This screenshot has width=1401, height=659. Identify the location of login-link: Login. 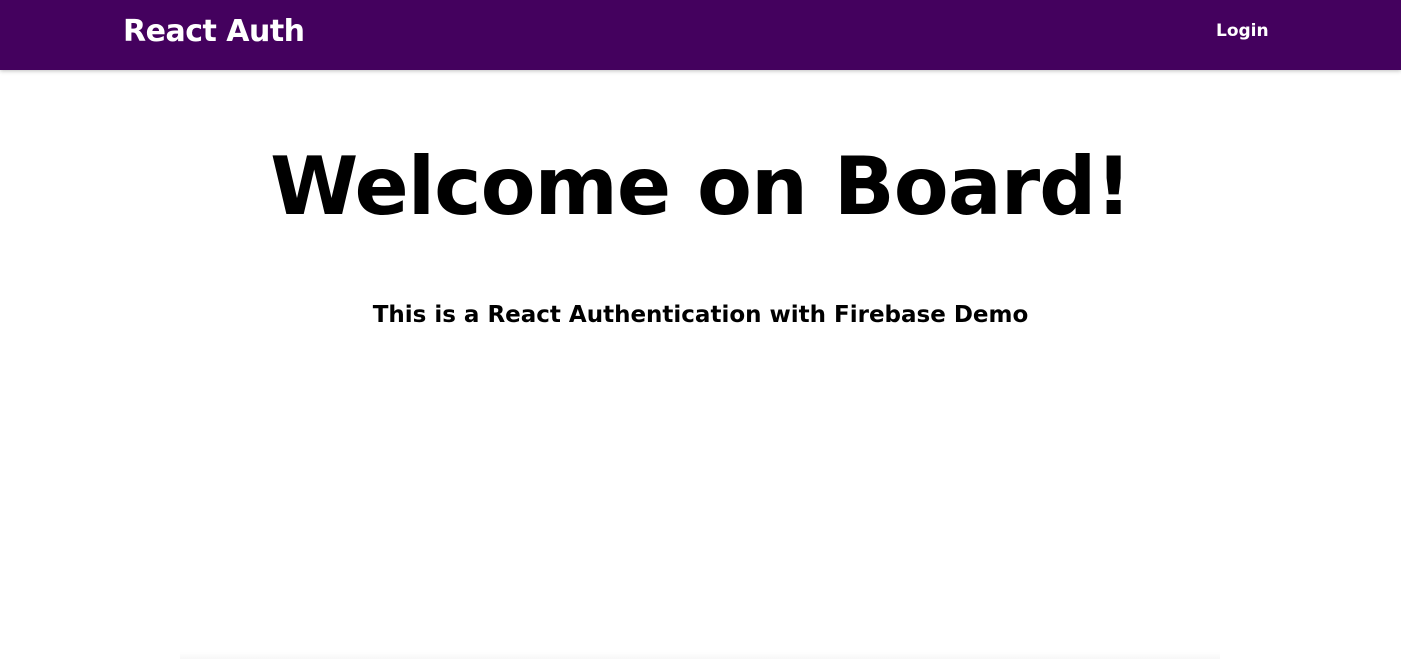
(1242, 31).